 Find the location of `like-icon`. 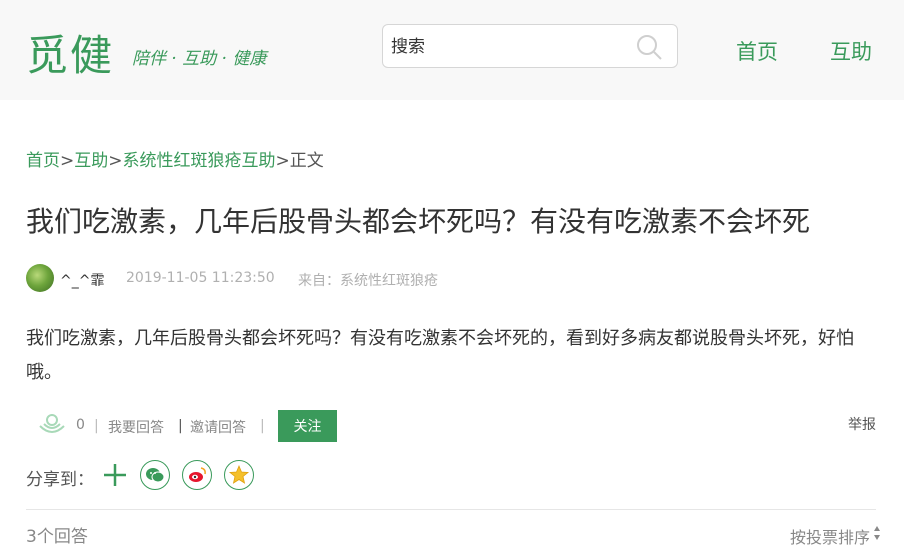

like-icon is located at coordinates (52, 426).